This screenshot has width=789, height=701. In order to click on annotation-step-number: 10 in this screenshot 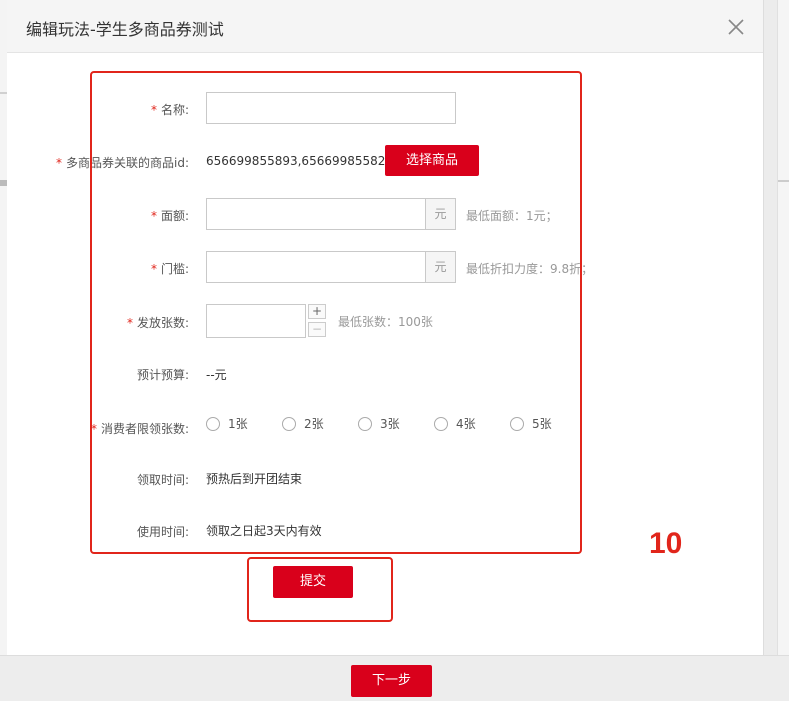, I will do `click(666, 543)`.